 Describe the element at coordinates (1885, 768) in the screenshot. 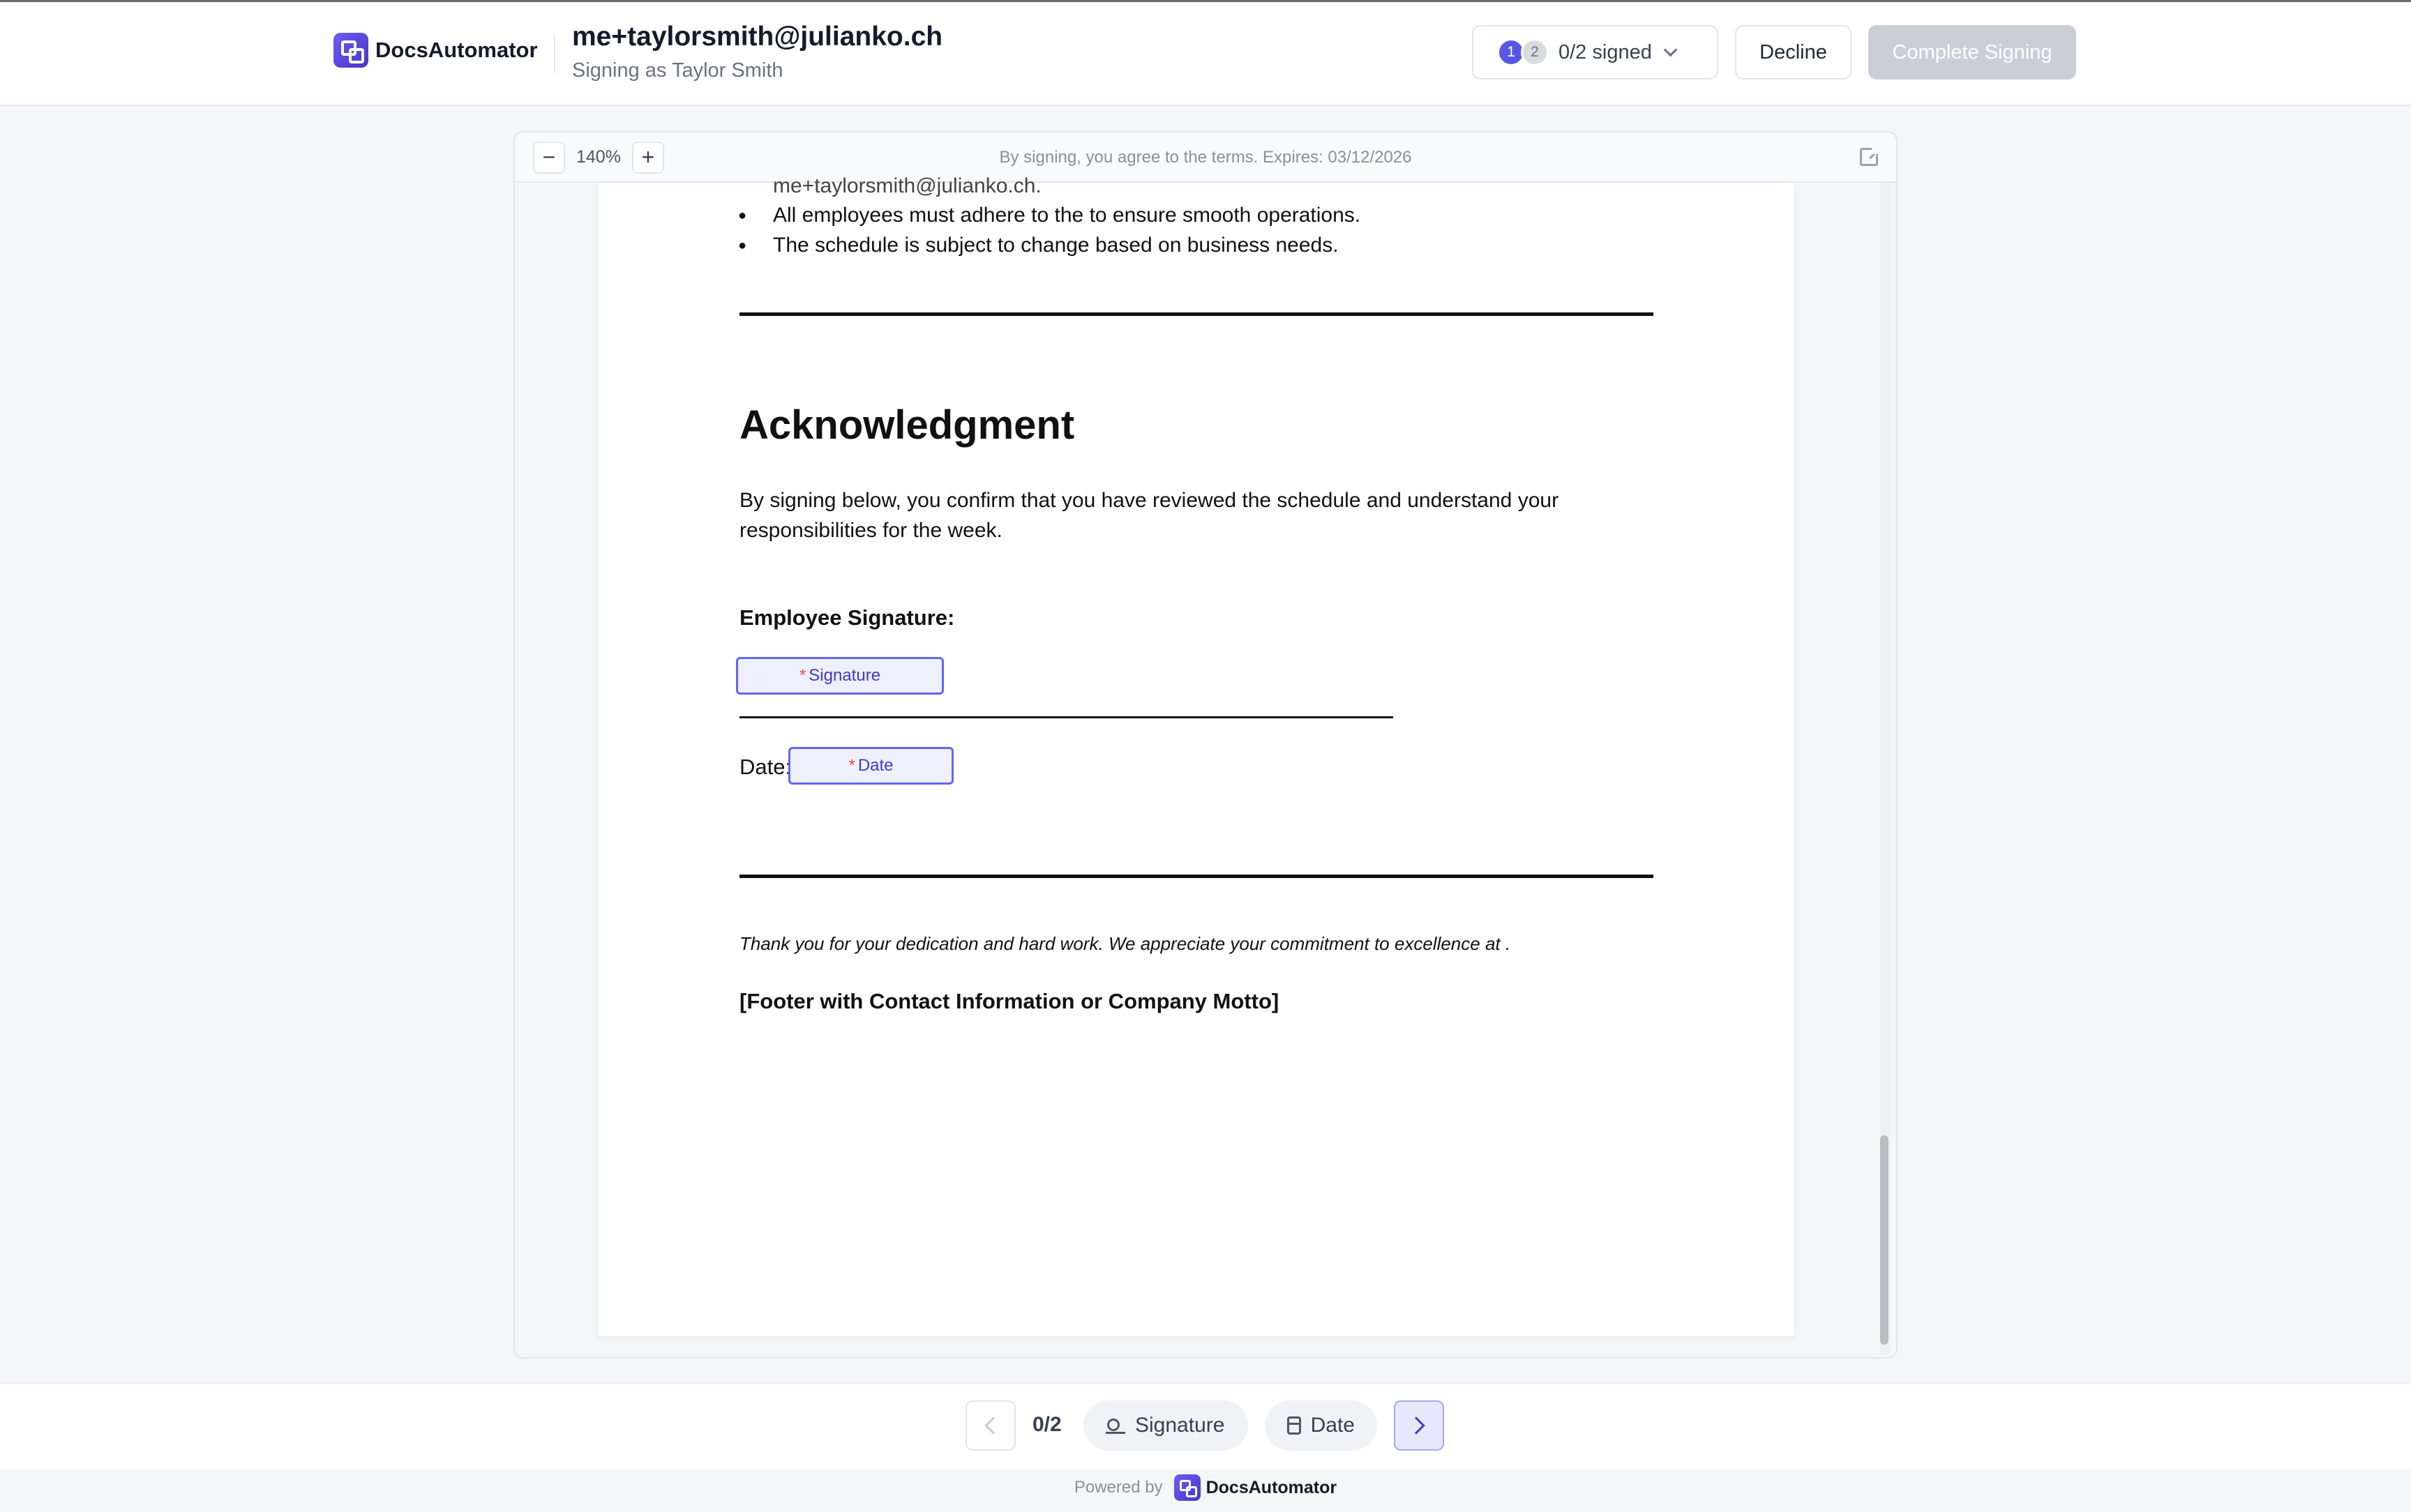

I see `vertical-scrollbar` at that location.